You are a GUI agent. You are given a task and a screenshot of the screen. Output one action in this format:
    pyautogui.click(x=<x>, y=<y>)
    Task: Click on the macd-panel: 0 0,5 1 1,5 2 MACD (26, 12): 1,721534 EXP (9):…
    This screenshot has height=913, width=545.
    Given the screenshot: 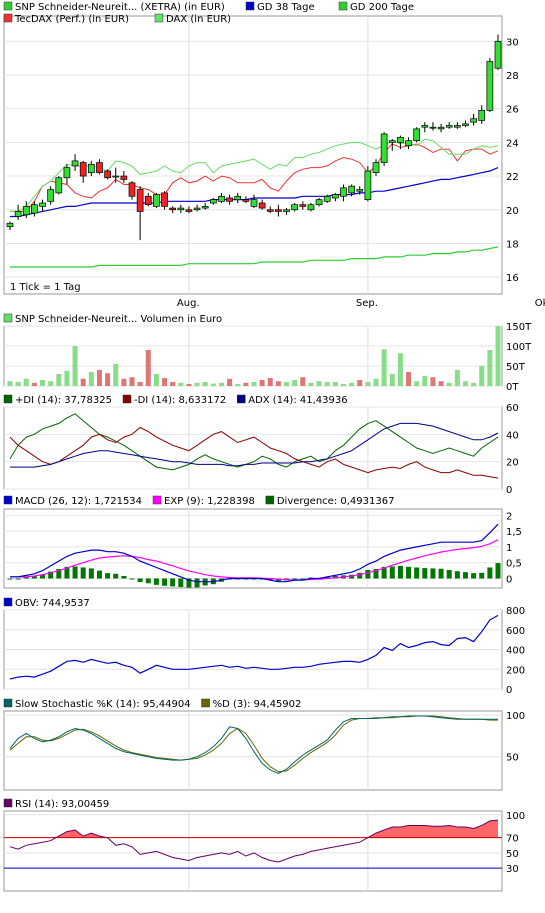 What is the action you would take?
    pyautogui.click(x=262, y=542)
    